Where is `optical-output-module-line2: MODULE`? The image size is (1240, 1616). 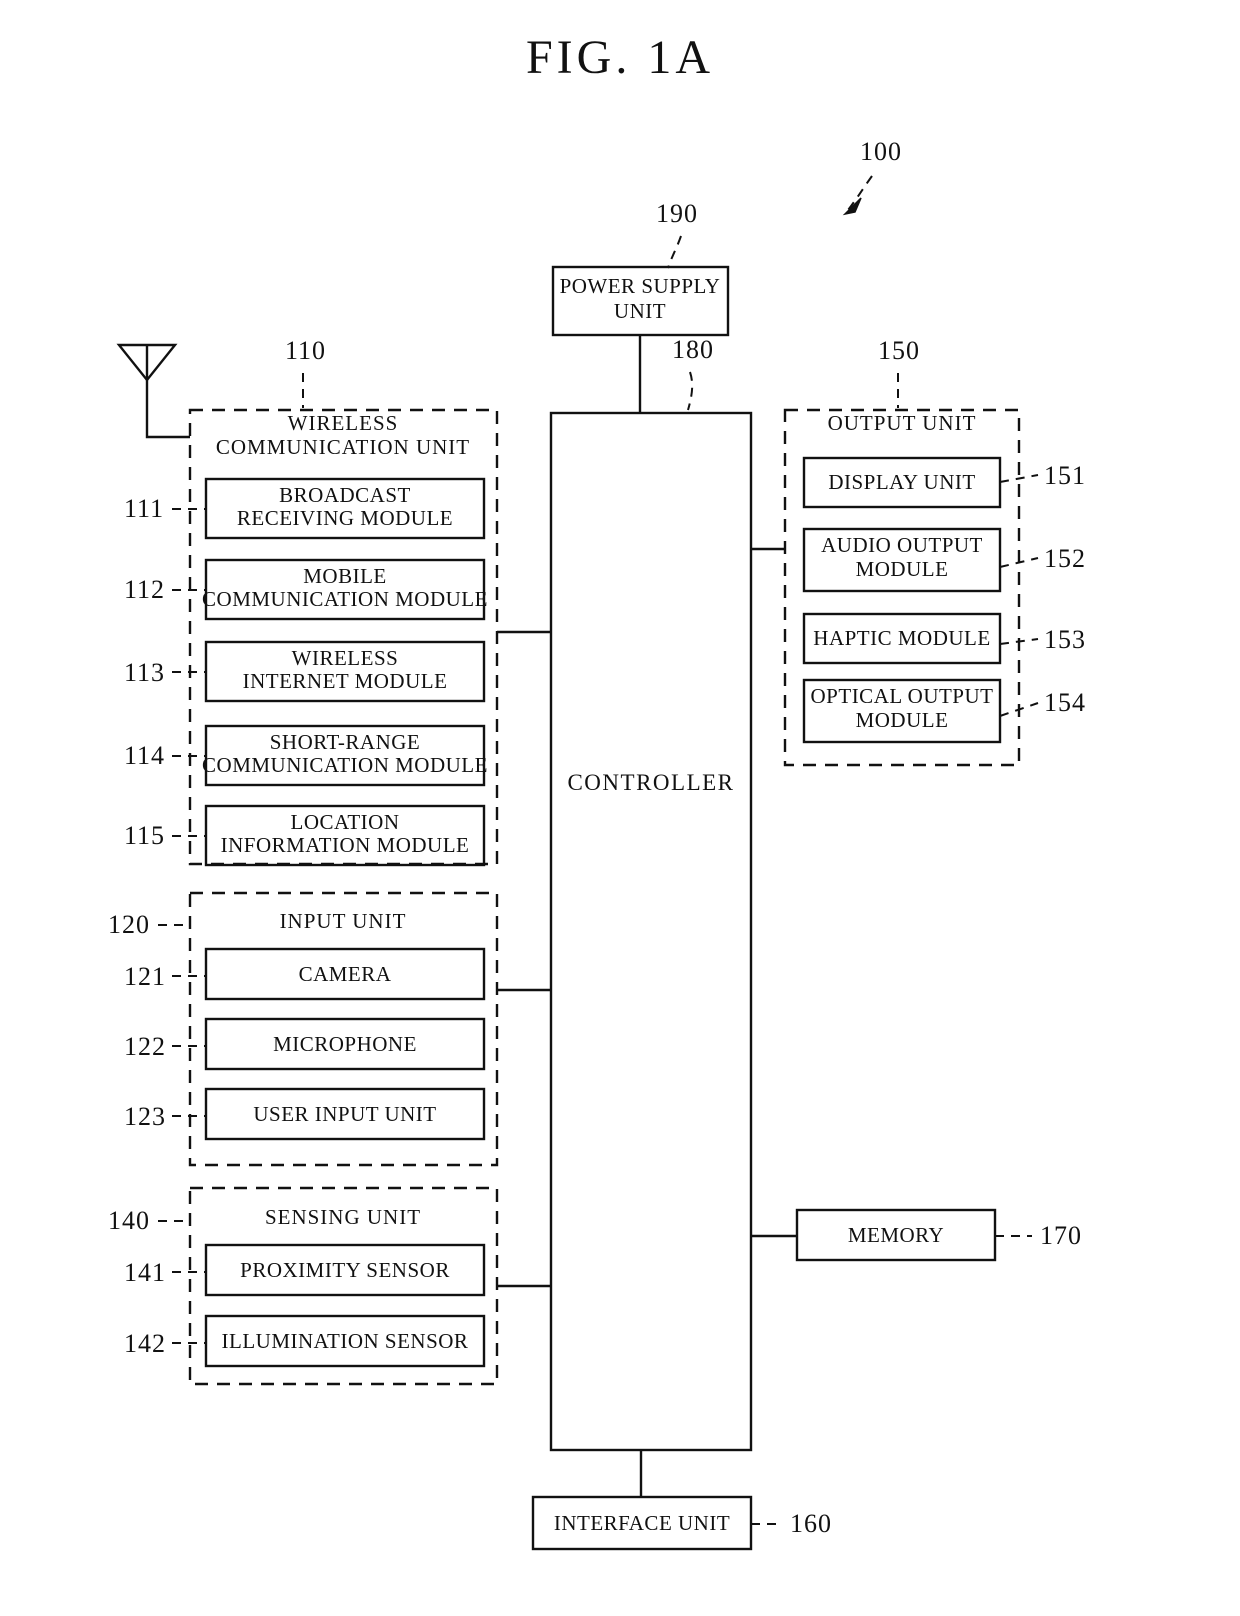
optical-output-module-line2: MODULE is located at coordinates (902, 720).